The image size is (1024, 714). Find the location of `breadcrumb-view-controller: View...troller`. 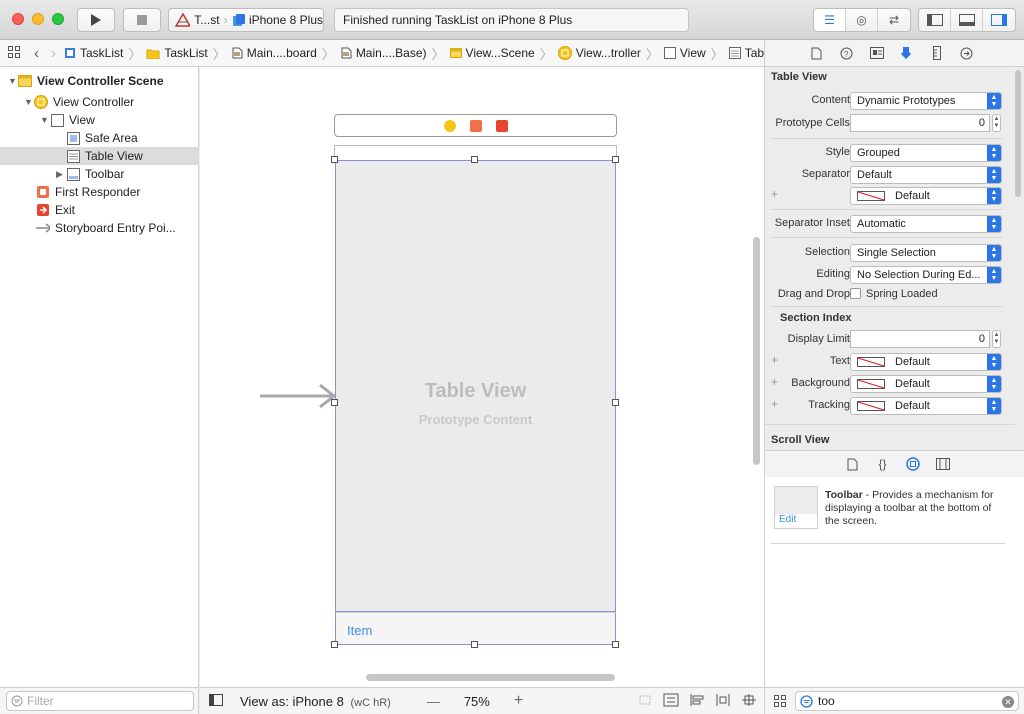

breadcrumb-view-controller: View...troller is located at coordinates (599, 53).